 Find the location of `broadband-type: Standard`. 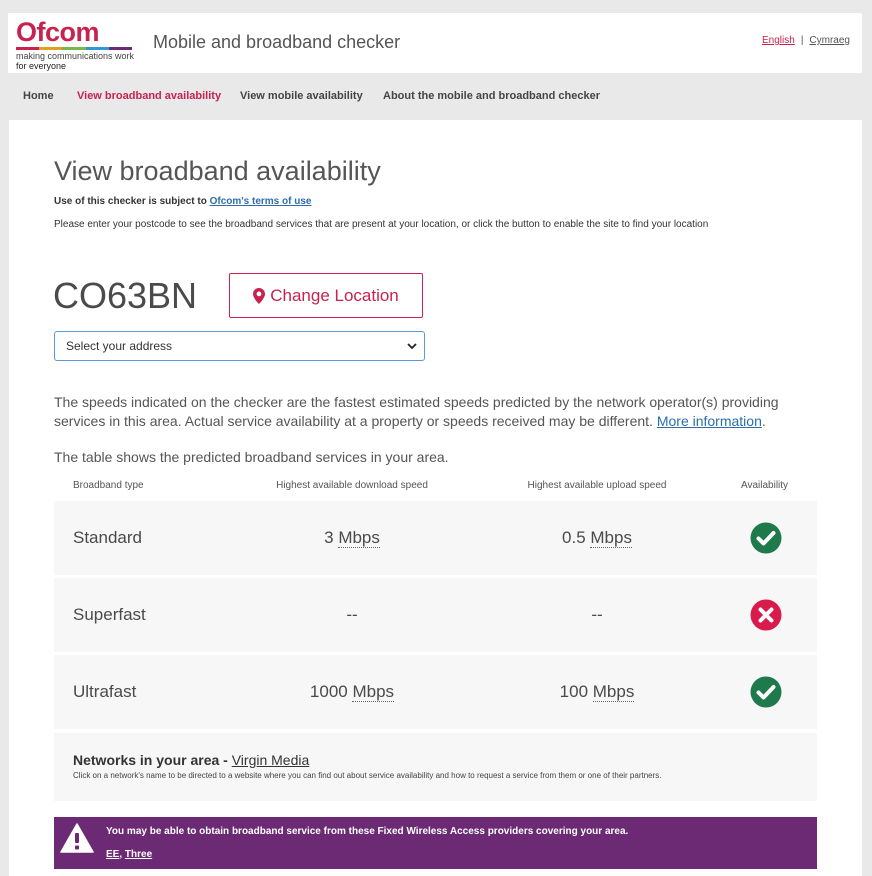

broadband-type: Standard is located at coordinates (107, 537).